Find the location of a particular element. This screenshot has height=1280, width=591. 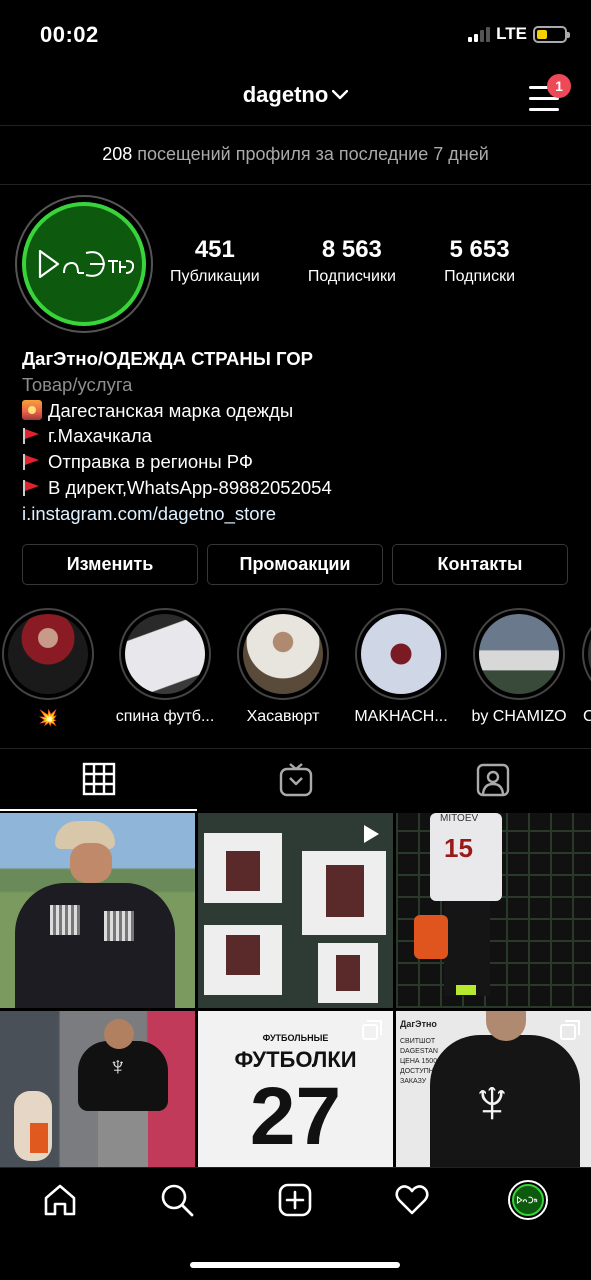

contacts-button: Контакты is located at coordinates (480, 564).